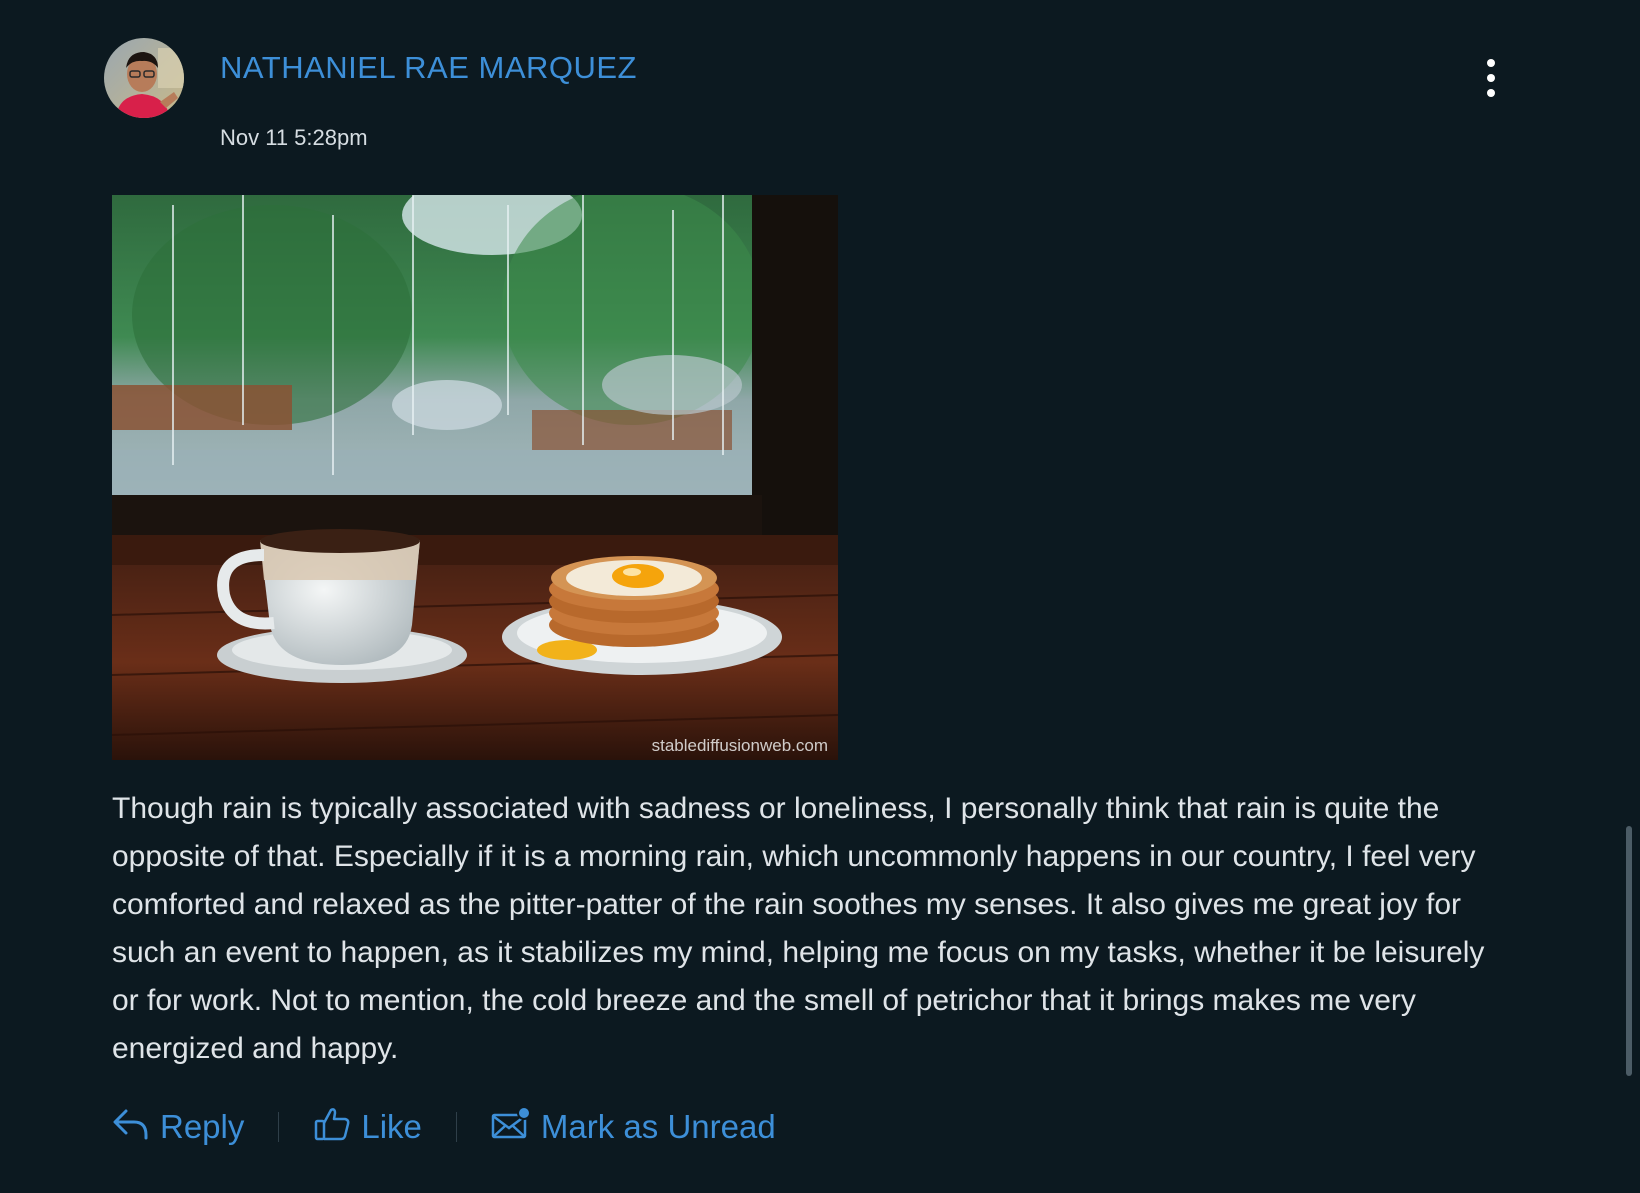 The width and height of the screenshot is (1640, 1193). Describe the element at coordinates (739, 745) in the screenshot. I see `image-watermark: stablediffusionweb.com` at that location.